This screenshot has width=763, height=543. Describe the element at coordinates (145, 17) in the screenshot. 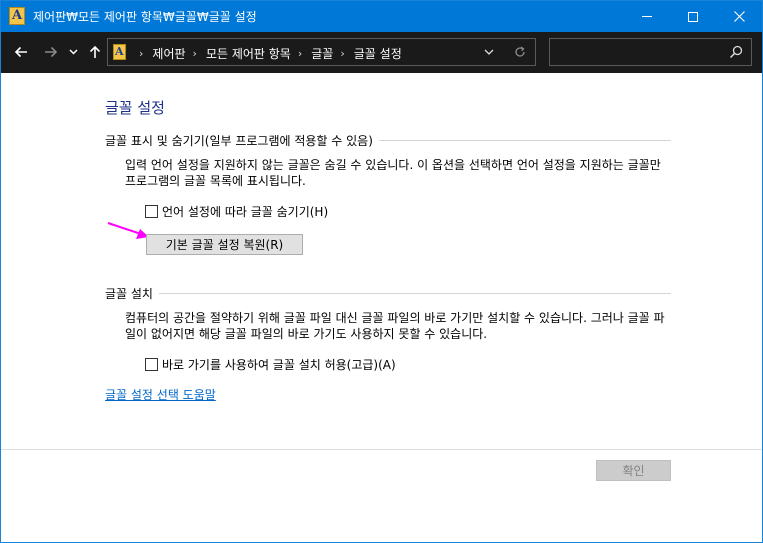

I see `window-title: 제어판₩모든 제어판 항목₩글꼴₩글꼴 설정` at that location.